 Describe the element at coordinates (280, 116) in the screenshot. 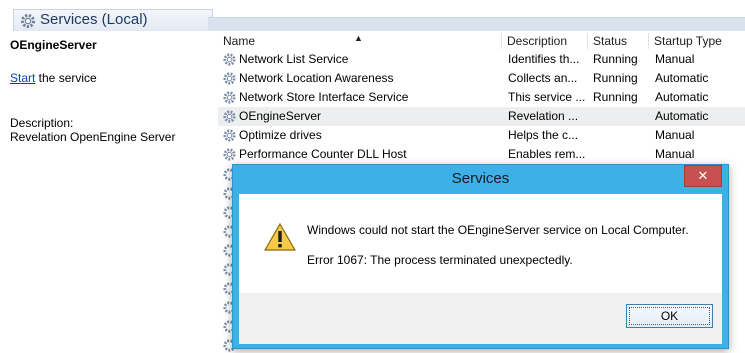

I see `row-name: OEngineServer` at that location.